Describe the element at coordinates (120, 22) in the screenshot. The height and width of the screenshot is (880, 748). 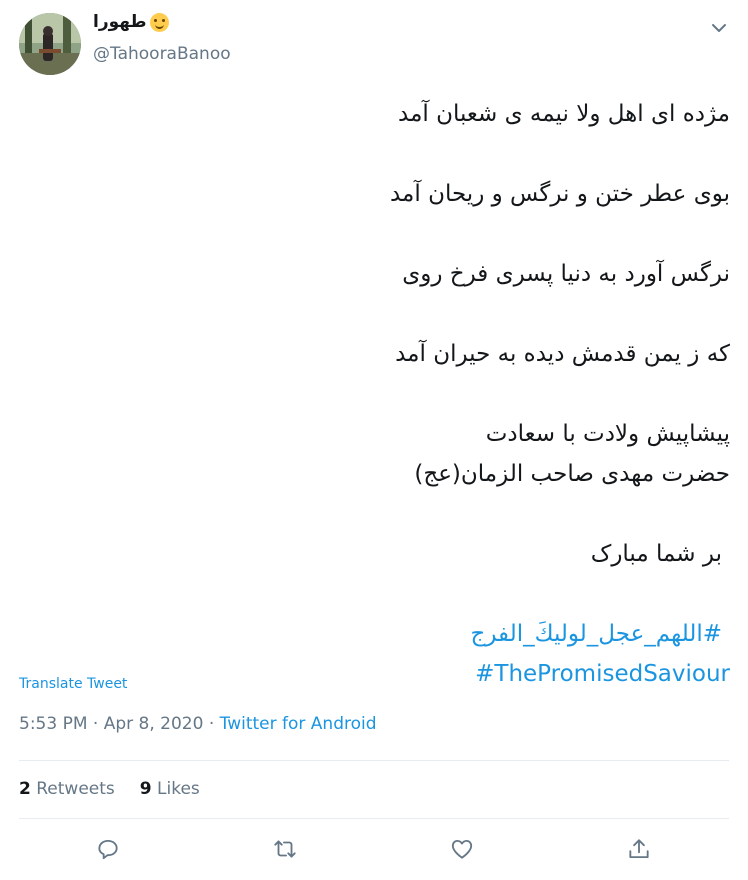
I see `author-display-name: طهورا` at that location.